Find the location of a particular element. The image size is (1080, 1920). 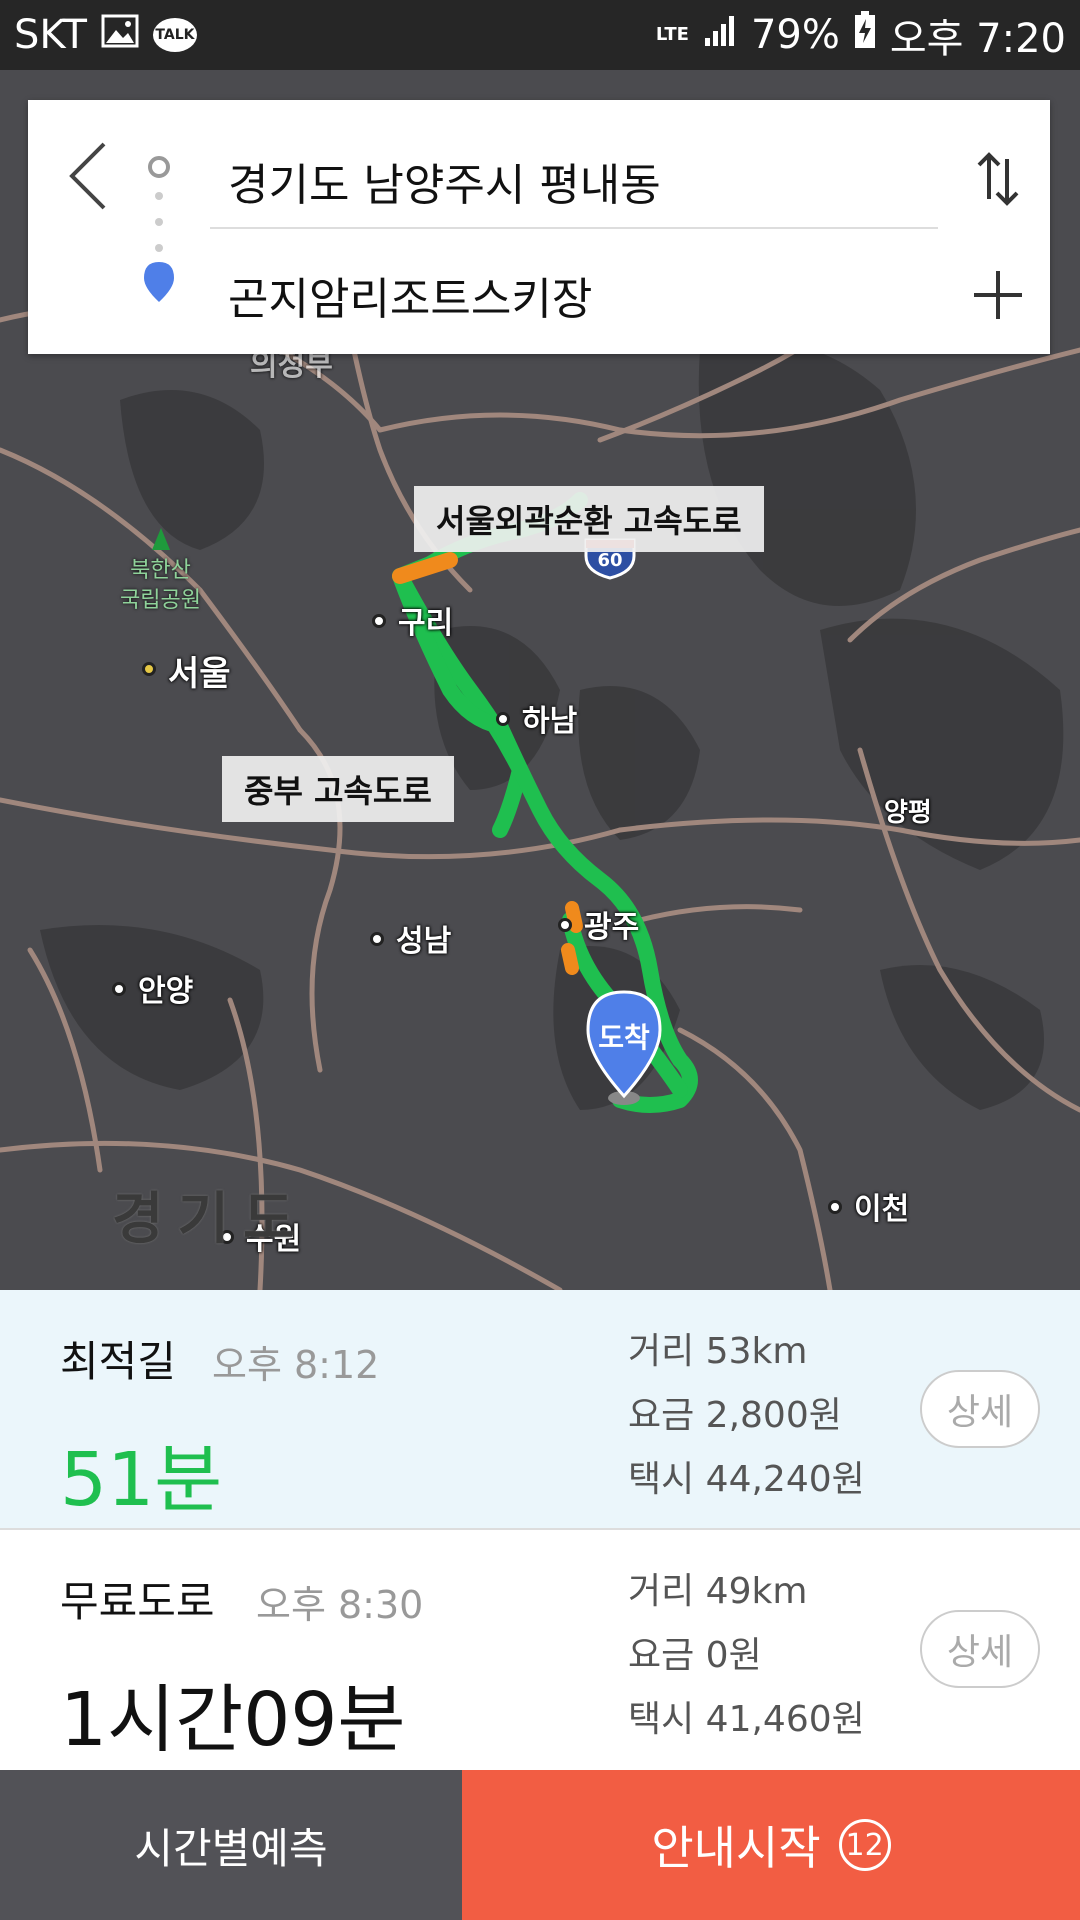

lte-indicator: LTE is located at coordinates (672, 34).